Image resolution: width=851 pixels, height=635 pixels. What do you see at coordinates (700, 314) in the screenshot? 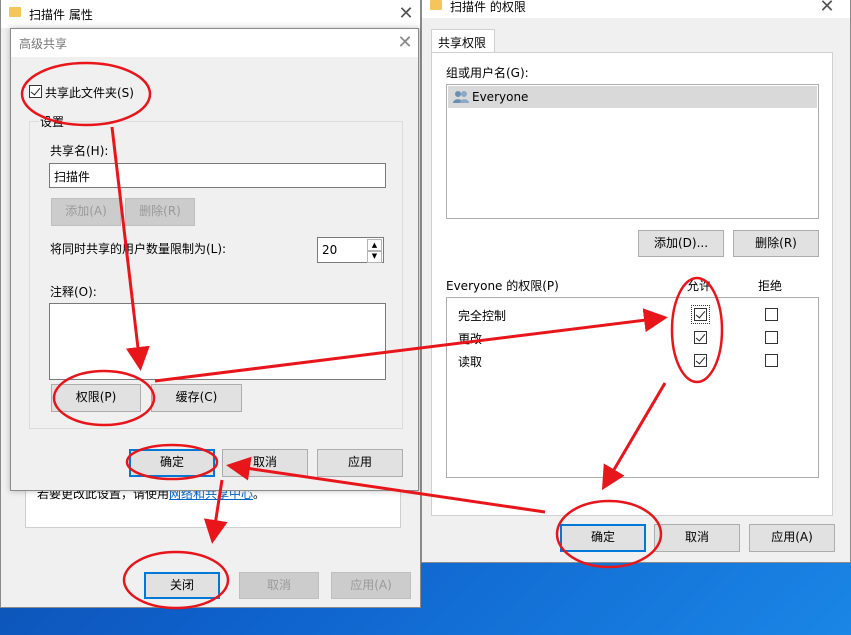
I see `full-control-allow-checkbox` at bounding box center [700, 314].